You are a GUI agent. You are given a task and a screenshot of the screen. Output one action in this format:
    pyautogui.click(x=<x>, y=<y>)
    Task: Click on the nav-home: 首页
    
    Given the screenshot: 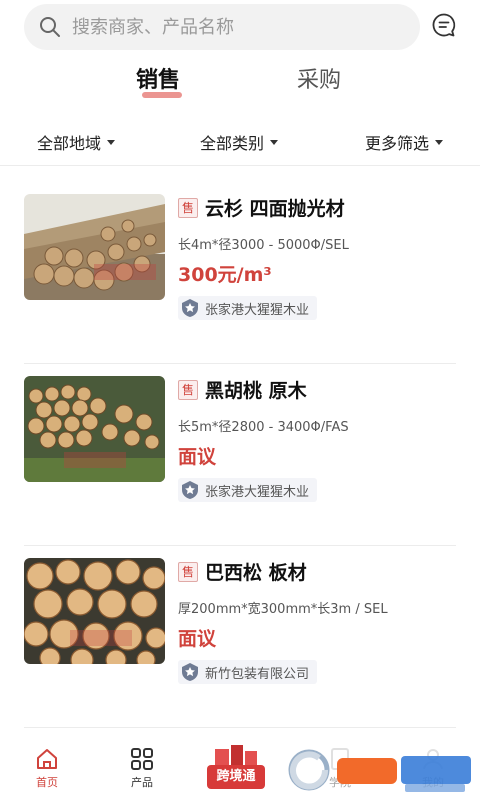 What is the action you would take?
    pyautogui.click(x=47, y=764)
    